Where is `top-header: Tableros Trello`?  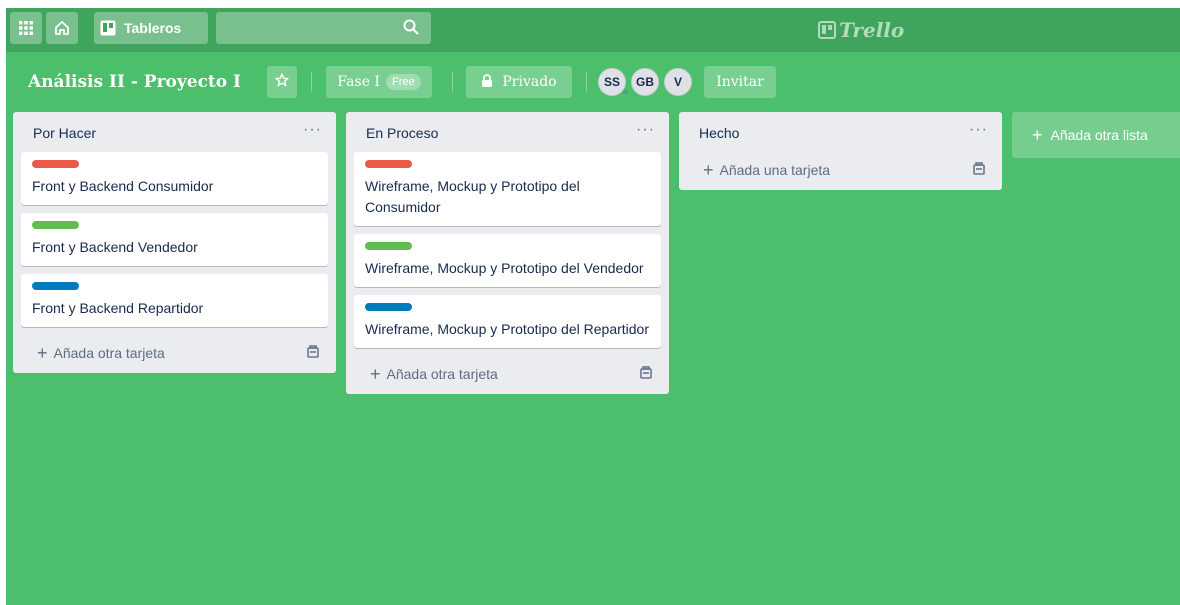 top-header: Tableros Trello is located at coordinates (593, 30).